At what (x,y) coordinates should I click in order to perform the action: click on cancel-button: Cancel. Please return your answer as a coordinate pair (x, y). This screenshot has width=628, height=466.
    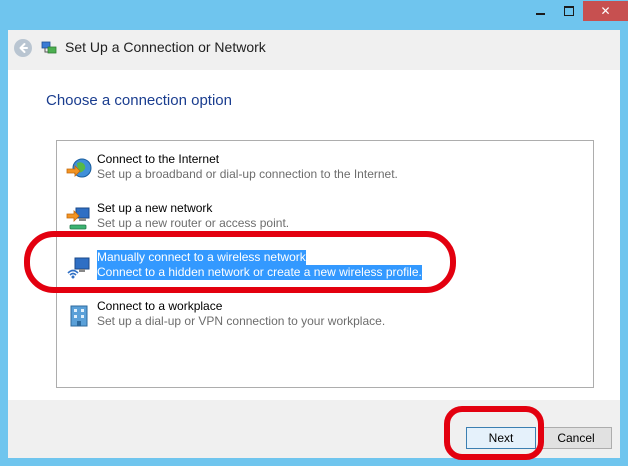
    Looking at the image, I should click on (576, 438).